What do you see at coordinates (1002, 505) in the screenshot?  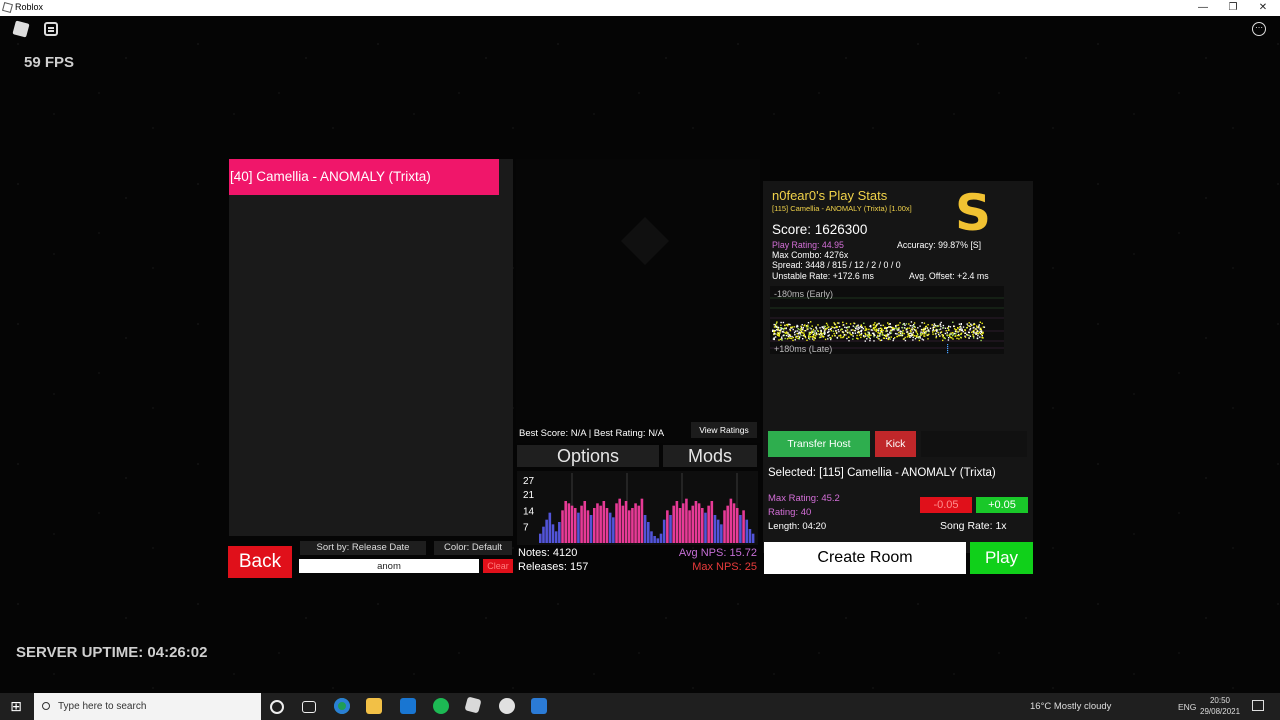 I see `rate-increase-button: +0.05` at bounding box center [1002, 505].